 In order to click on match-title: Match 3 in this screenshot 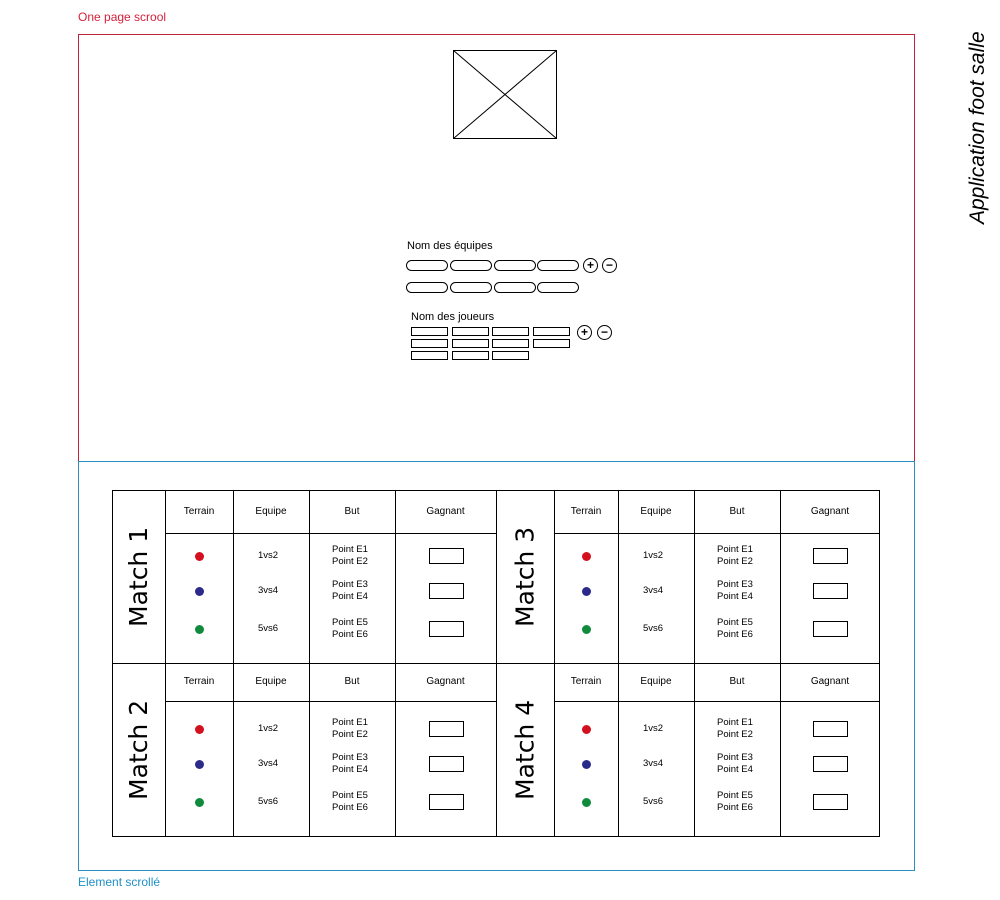, I will do `click(525, 576)`.